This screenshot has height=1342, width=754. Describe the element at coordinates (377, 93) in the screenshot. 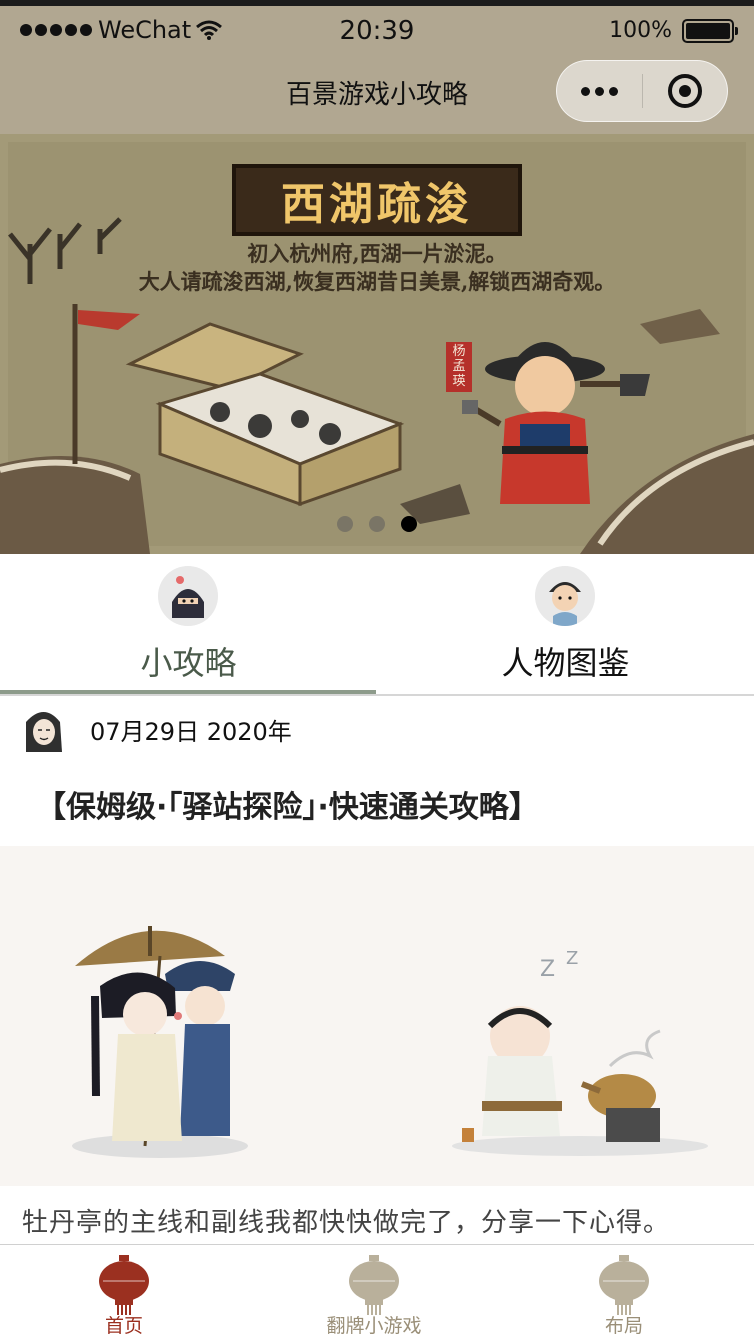

I see `nav-bar: 百景游戏小攻略` at that location.